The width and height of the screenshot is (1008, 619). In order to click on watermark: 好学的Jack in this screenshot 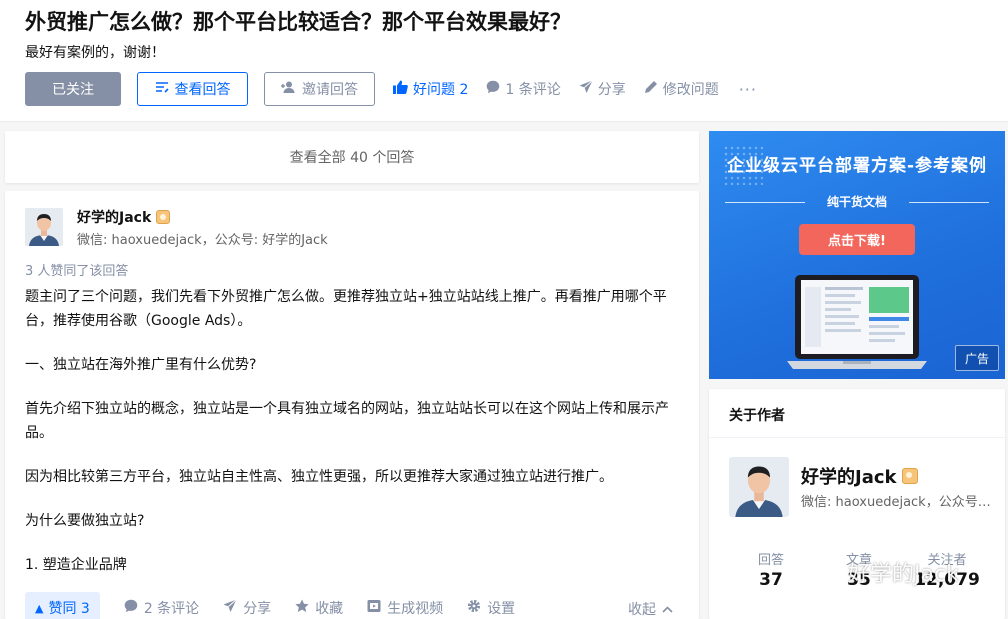, I will do `click(885, 572)`.